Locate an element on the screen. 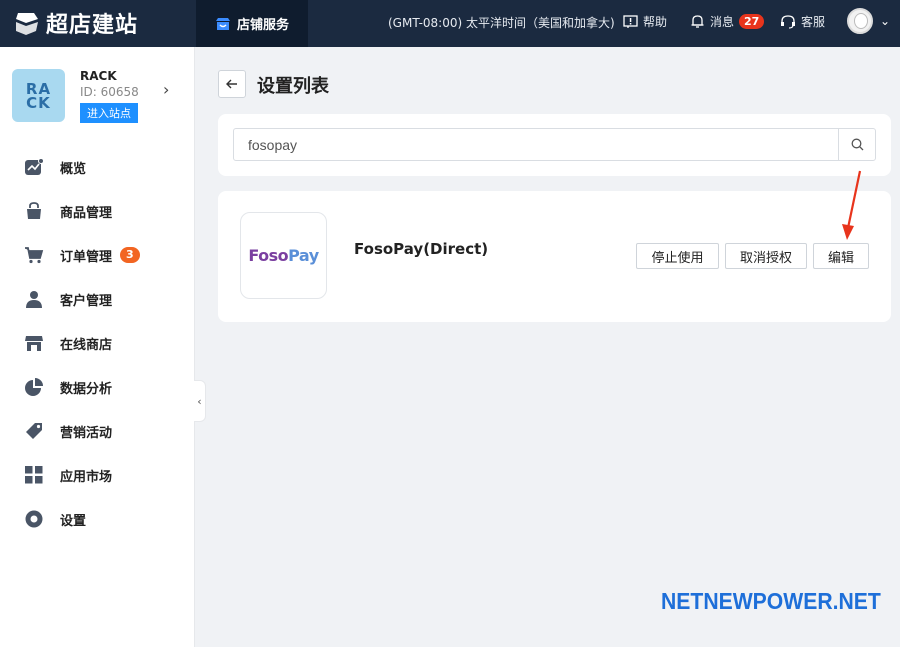  messages-count-badge: 27 is located at coordinates (752, 21).